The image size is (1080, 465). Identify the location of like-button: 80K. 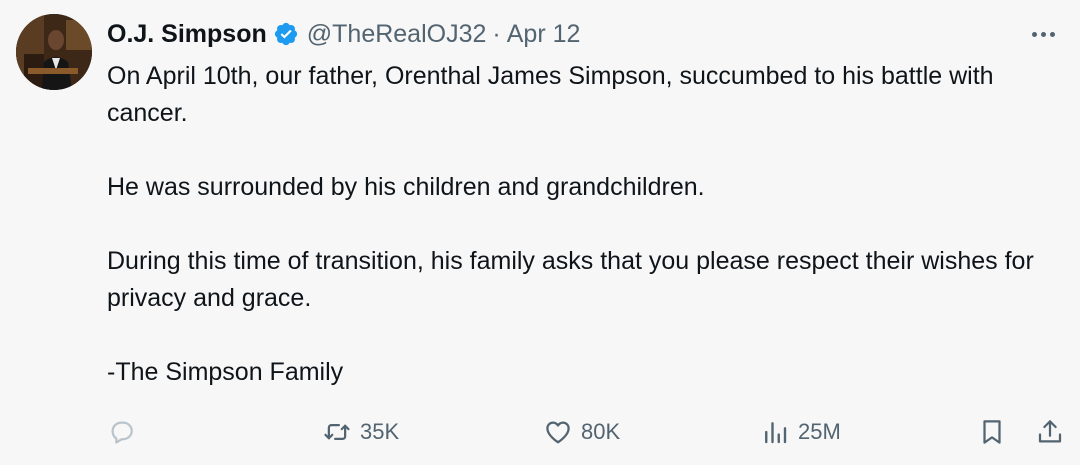
(581, 432).